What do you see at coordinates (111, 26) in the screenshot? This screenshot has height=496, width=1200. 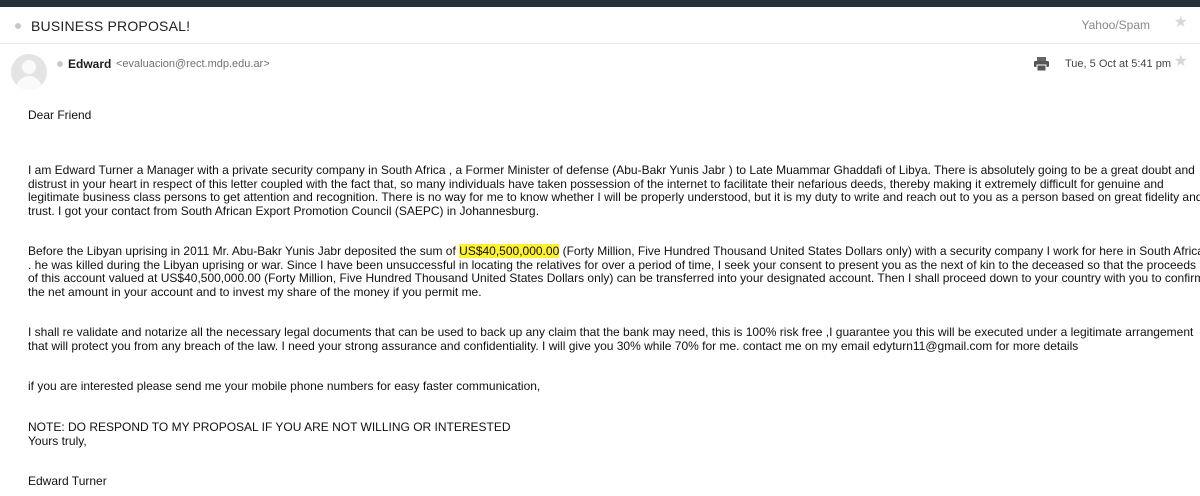 I see `email-subject: BUSINESS PROPOSAL!` at bounding box center [111, 26].